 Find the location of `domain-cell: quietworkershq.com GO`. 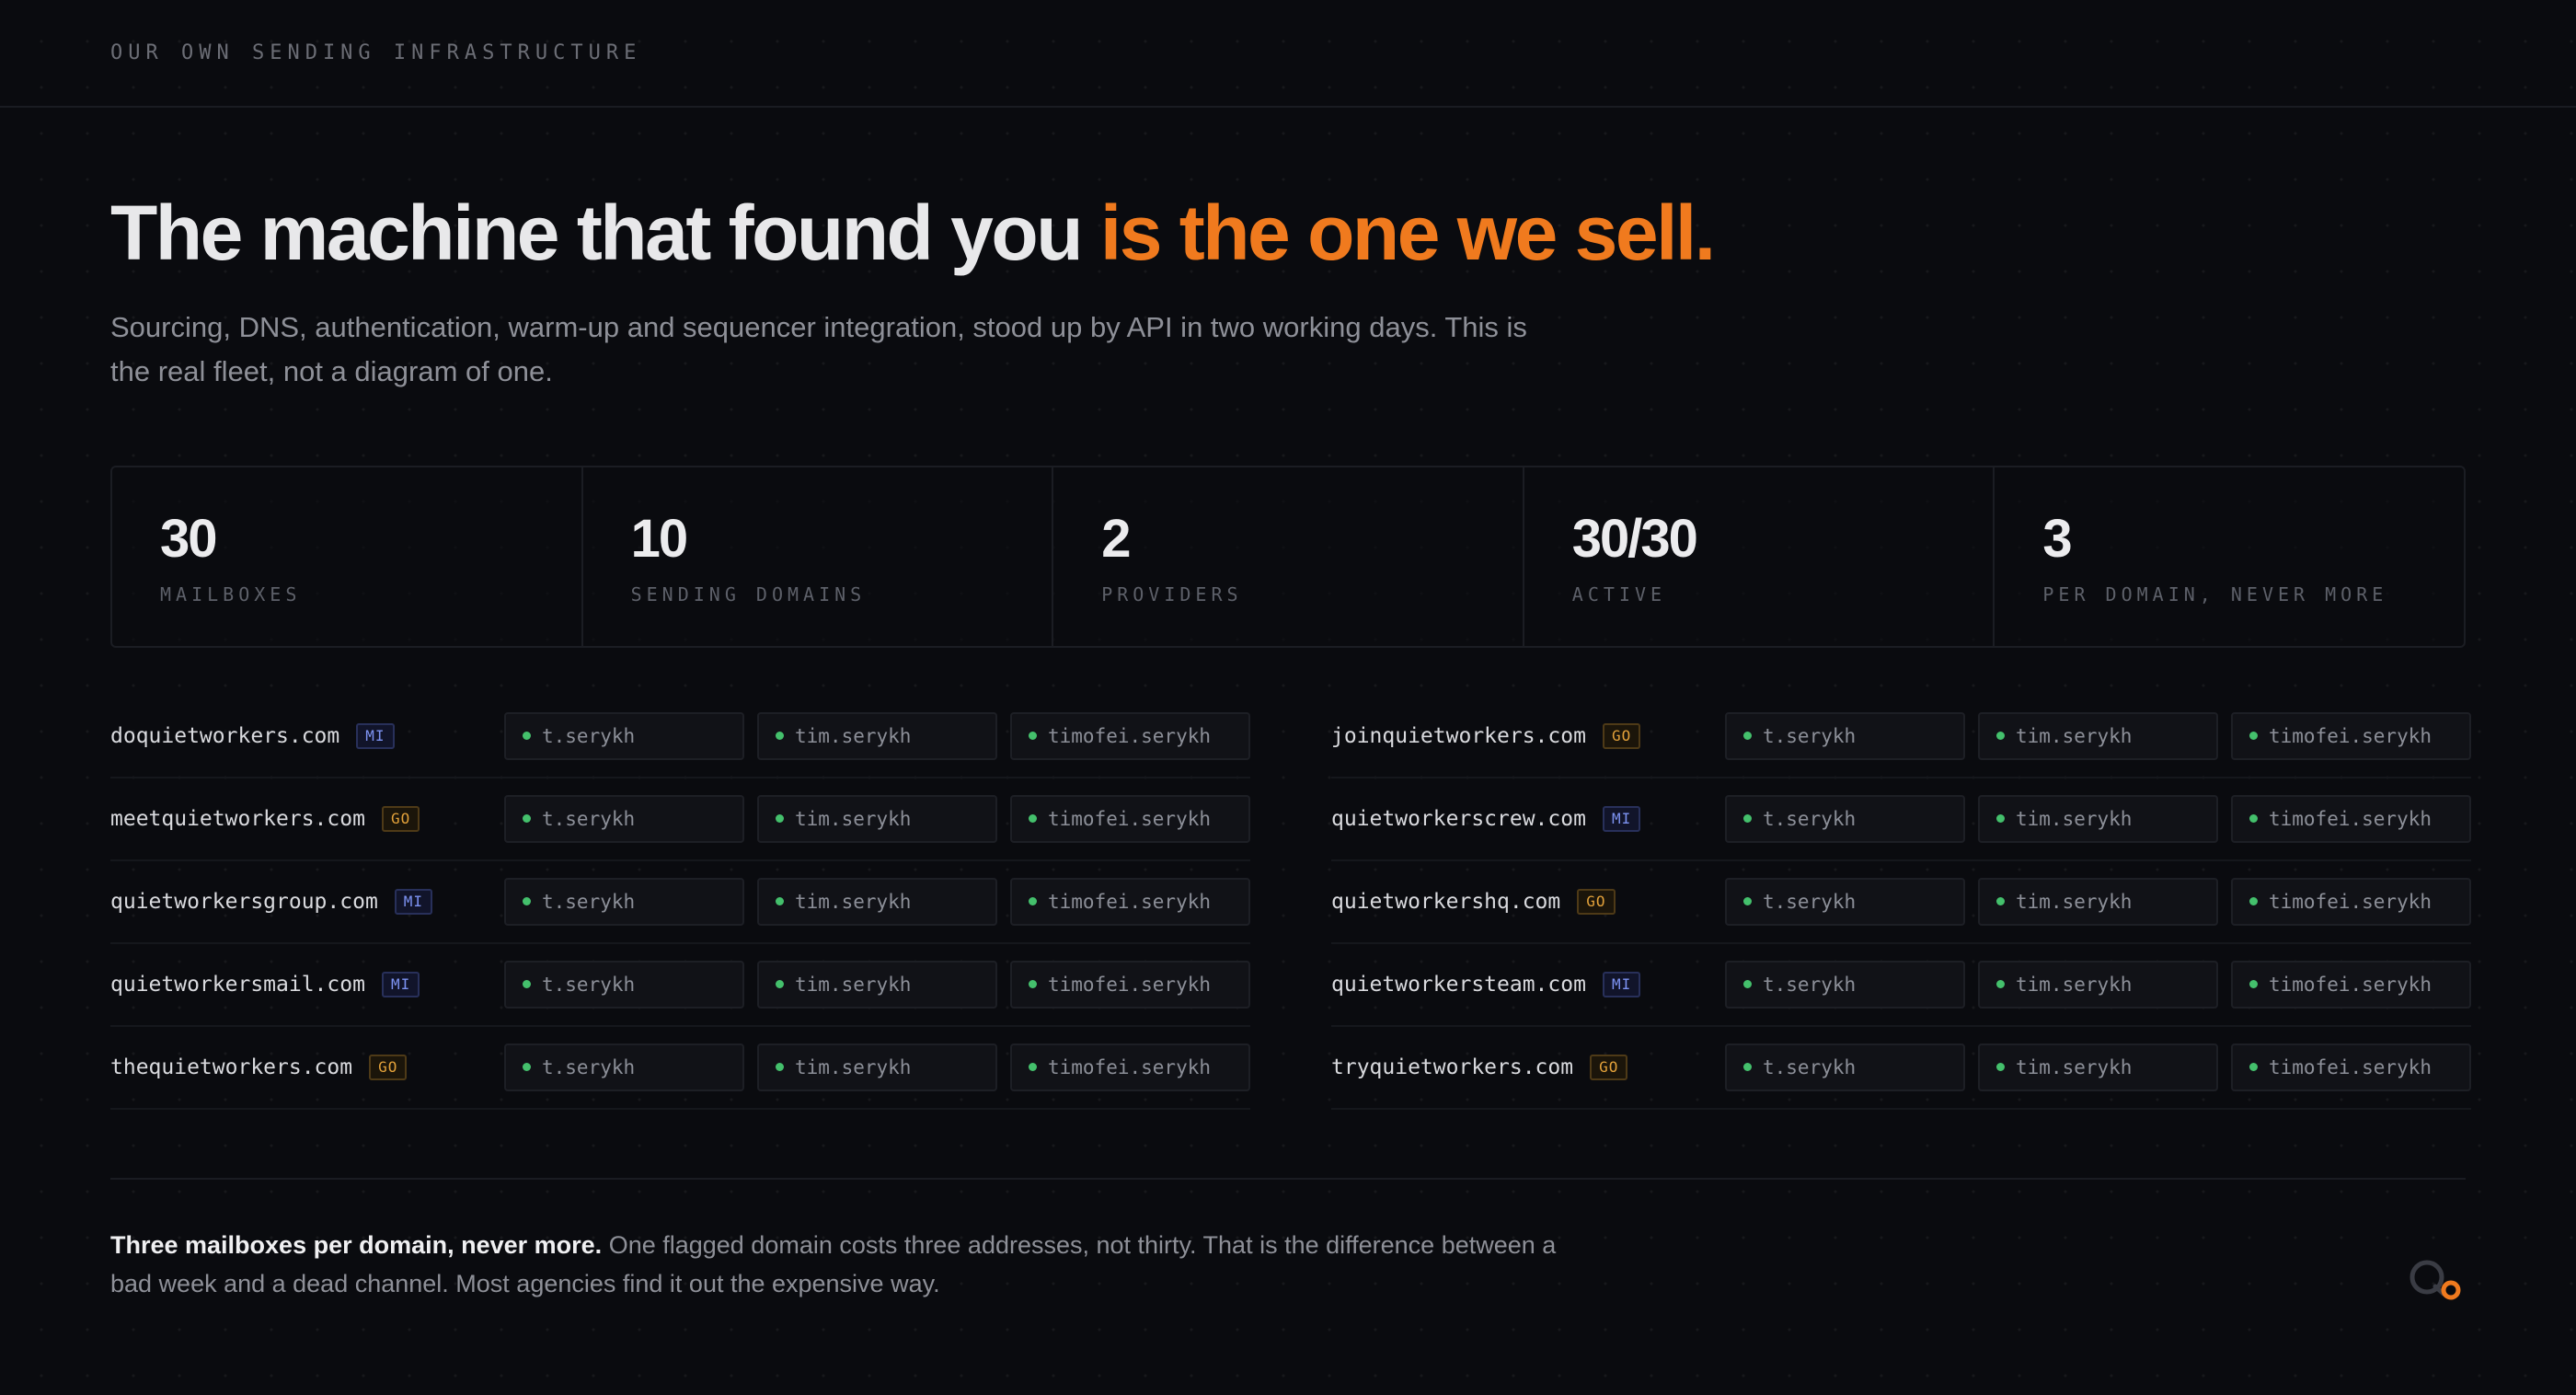

domain-cell: quietworkershq.com GO is located at coordinates (1528, 902).